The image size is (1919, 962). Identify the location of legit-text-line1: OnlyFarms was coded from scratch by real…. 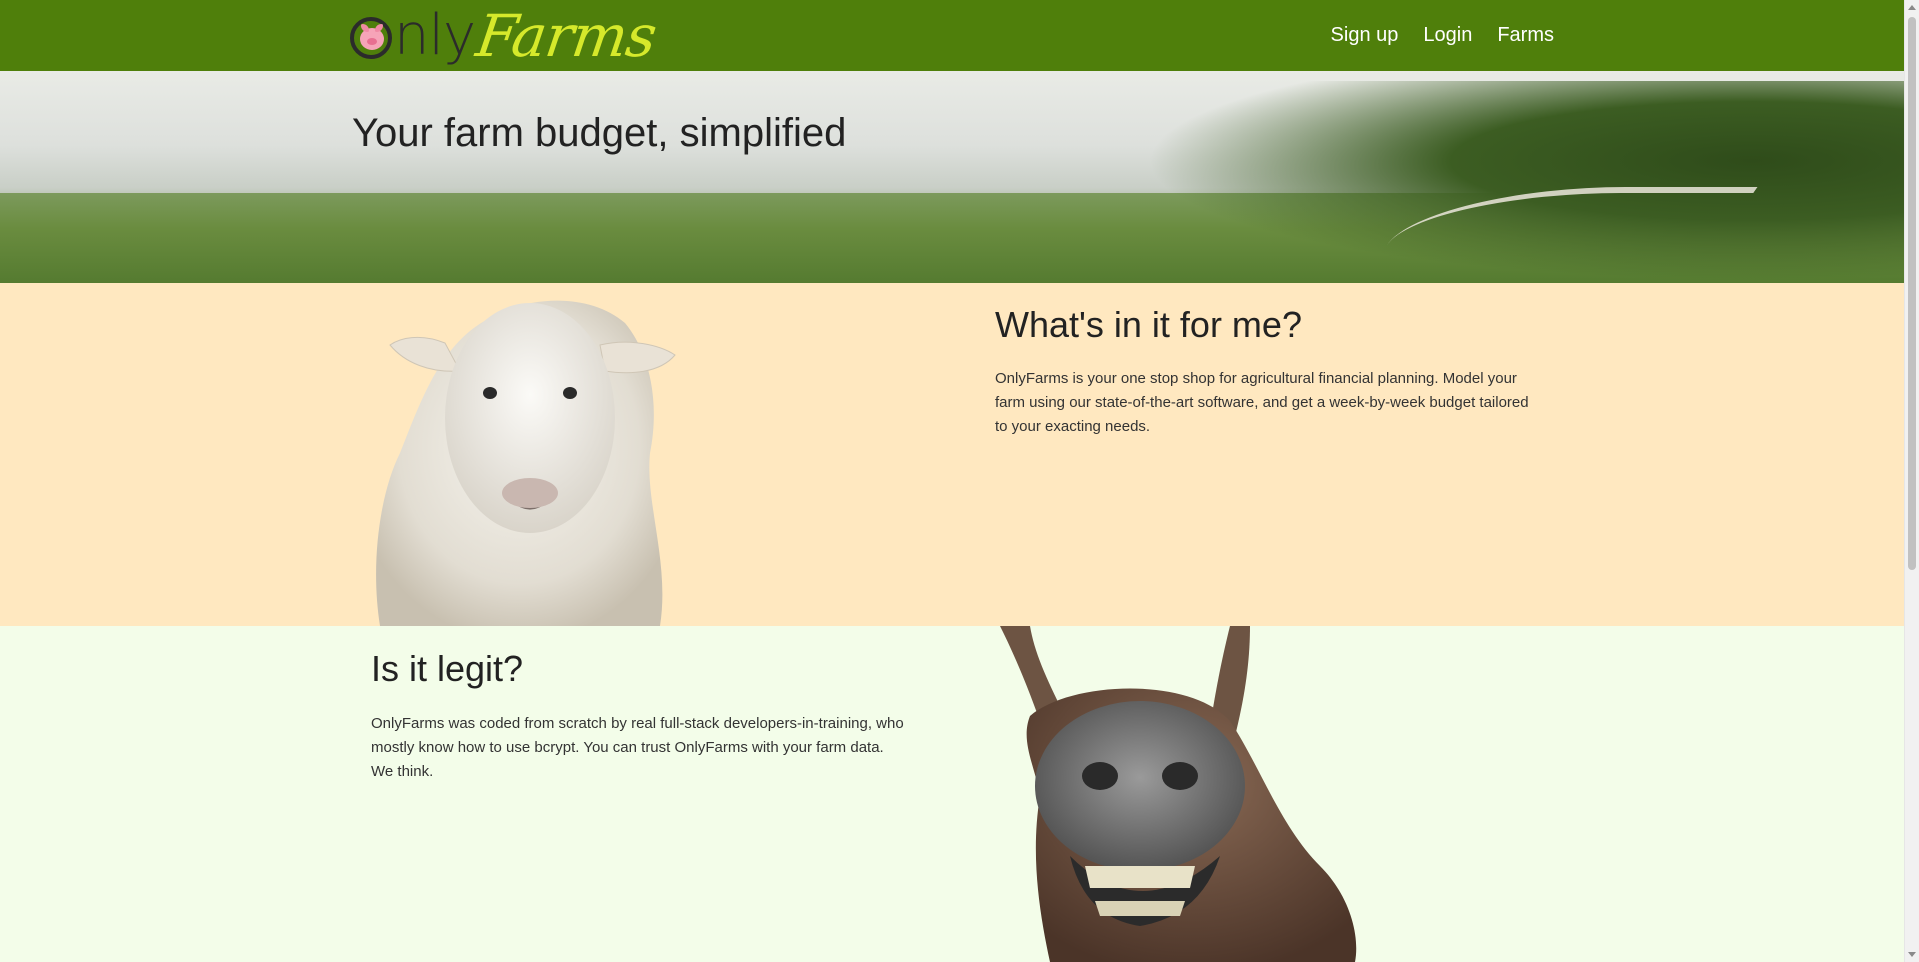
(637, 735).